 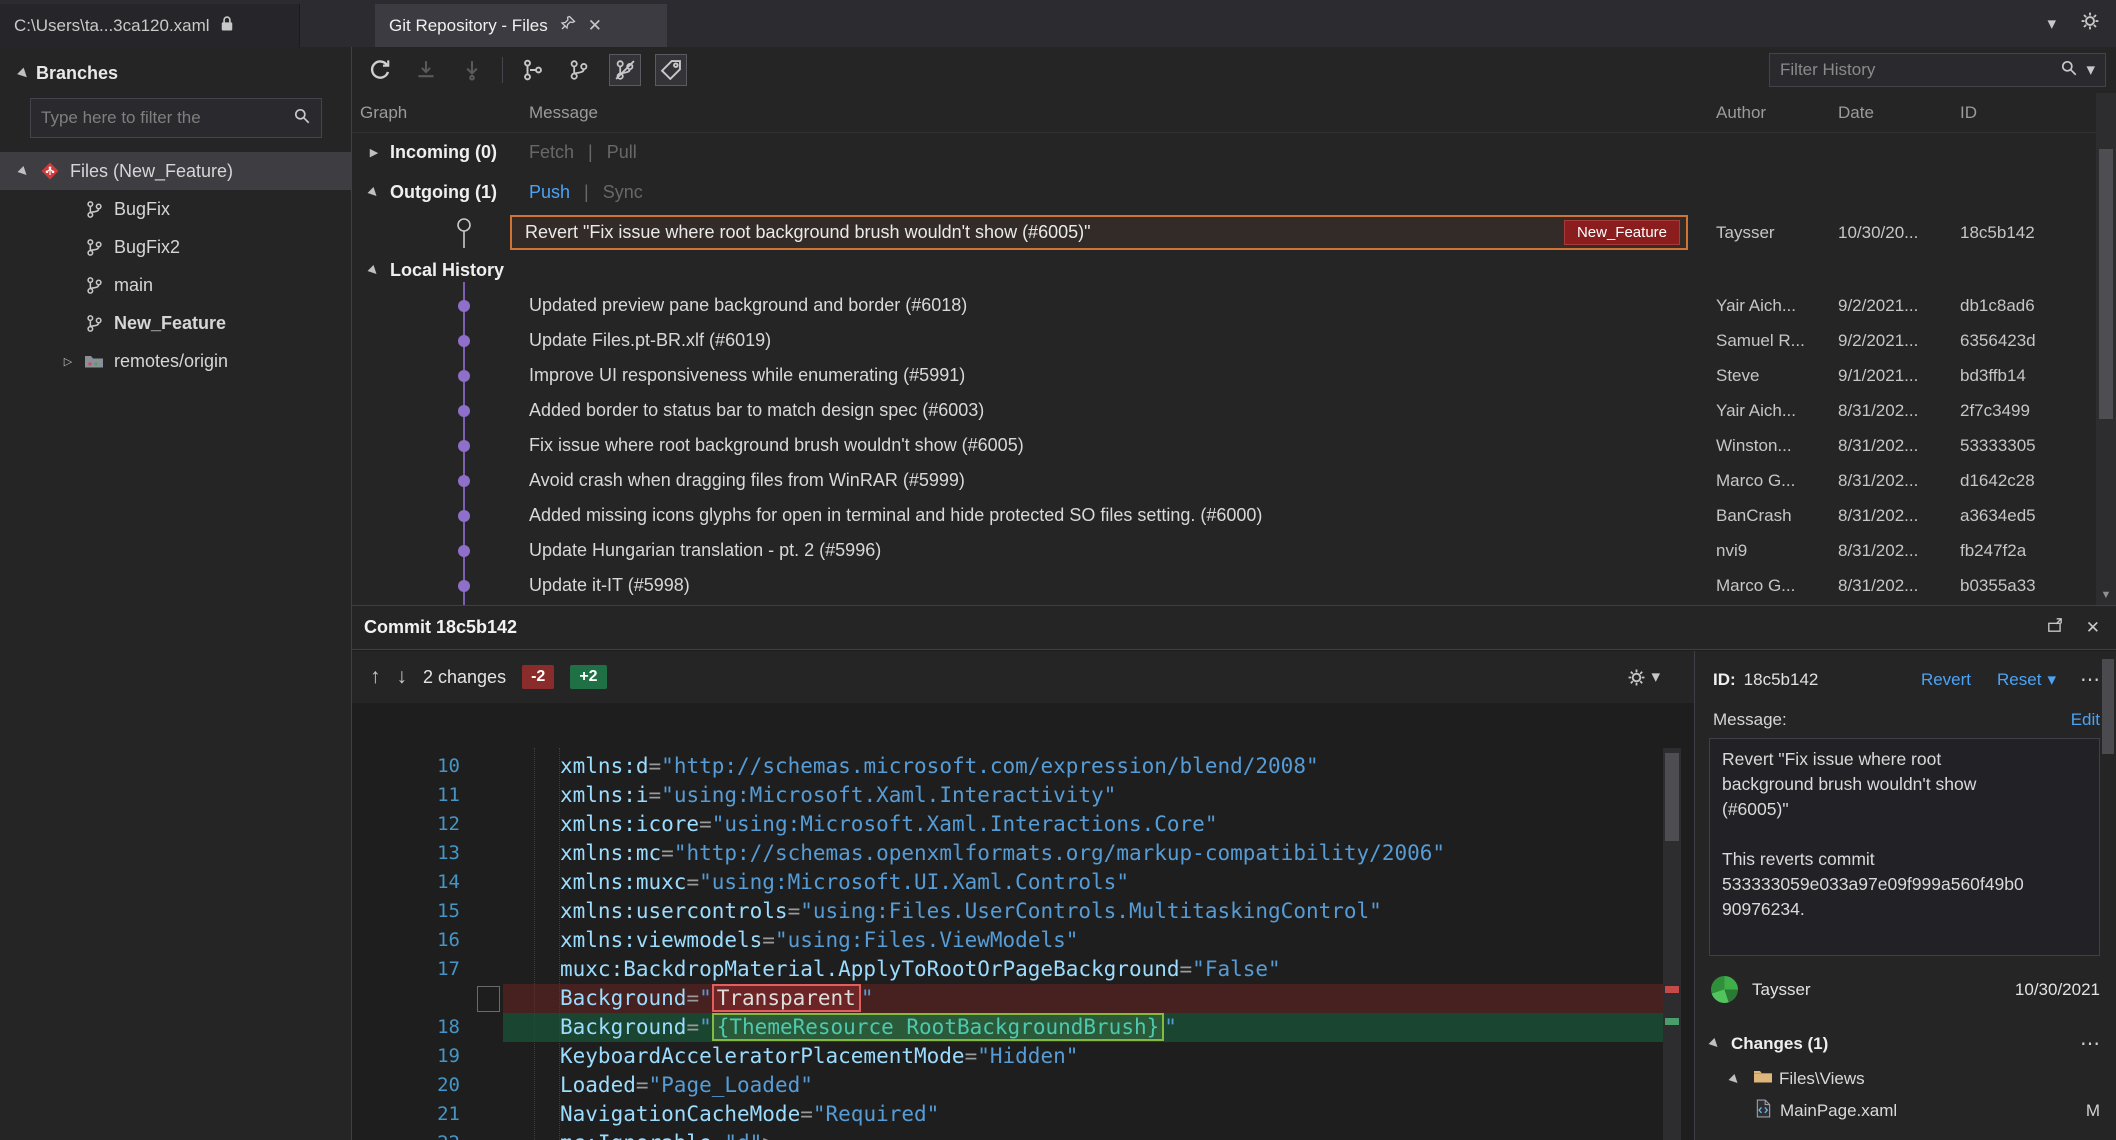 I want to click on diff-settings-button: ▾, so click(x=1643, y=677).